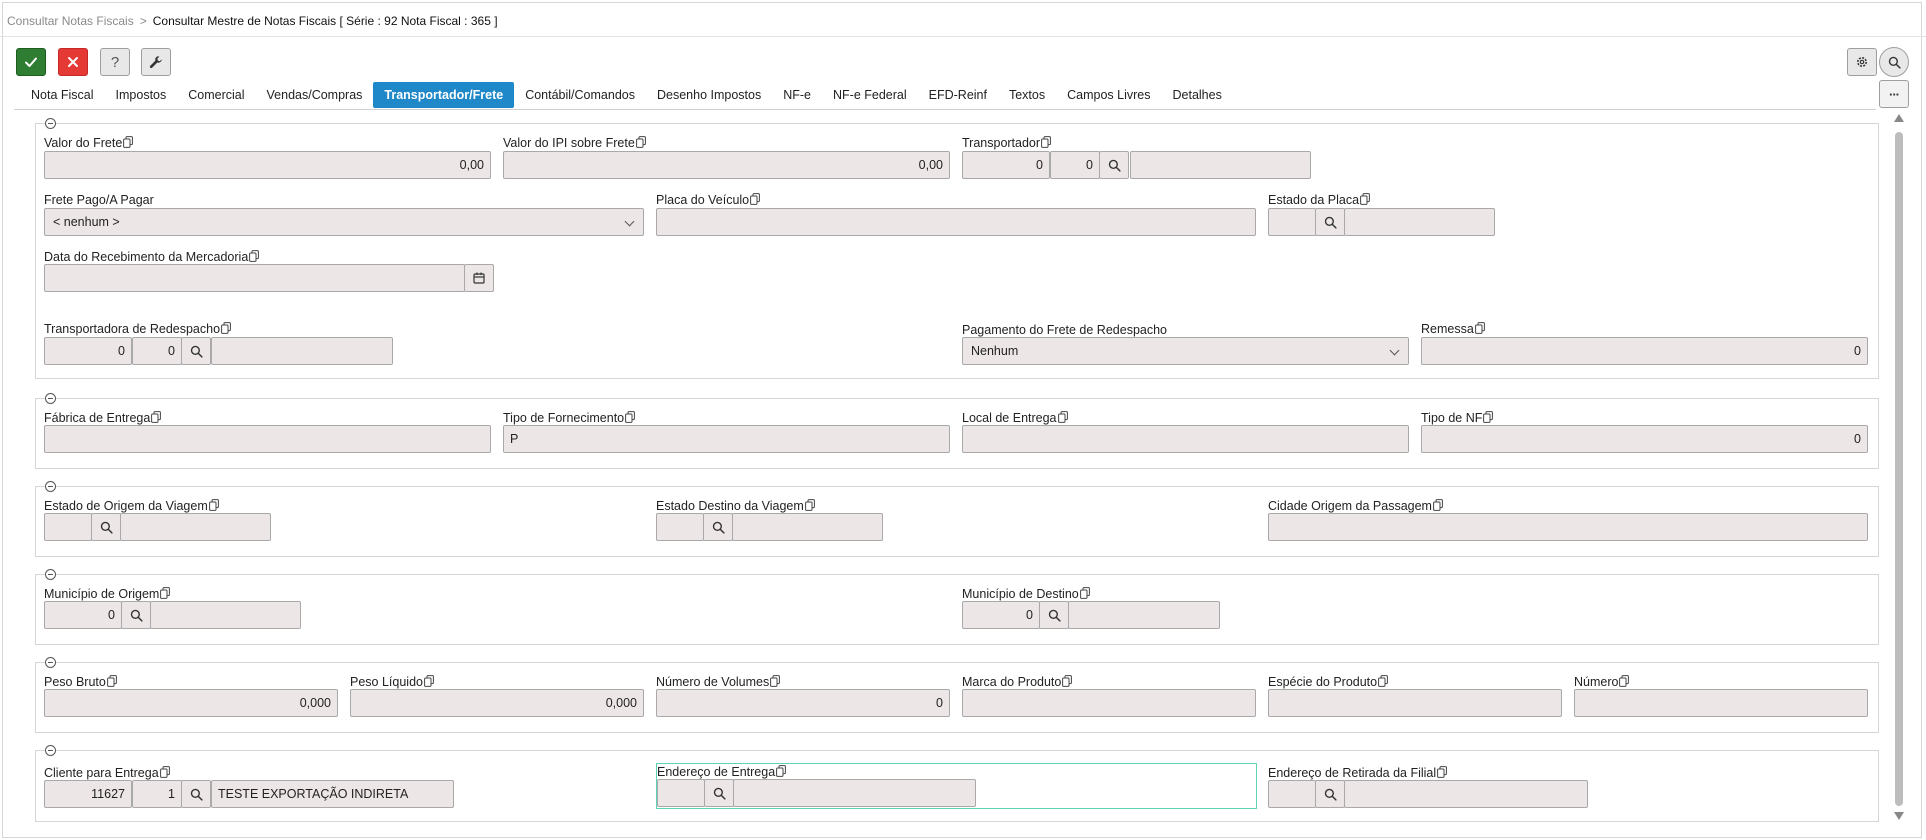 This screenshot has height=840, width=1926. I want to click on global-search-button, so click(1894, 62).